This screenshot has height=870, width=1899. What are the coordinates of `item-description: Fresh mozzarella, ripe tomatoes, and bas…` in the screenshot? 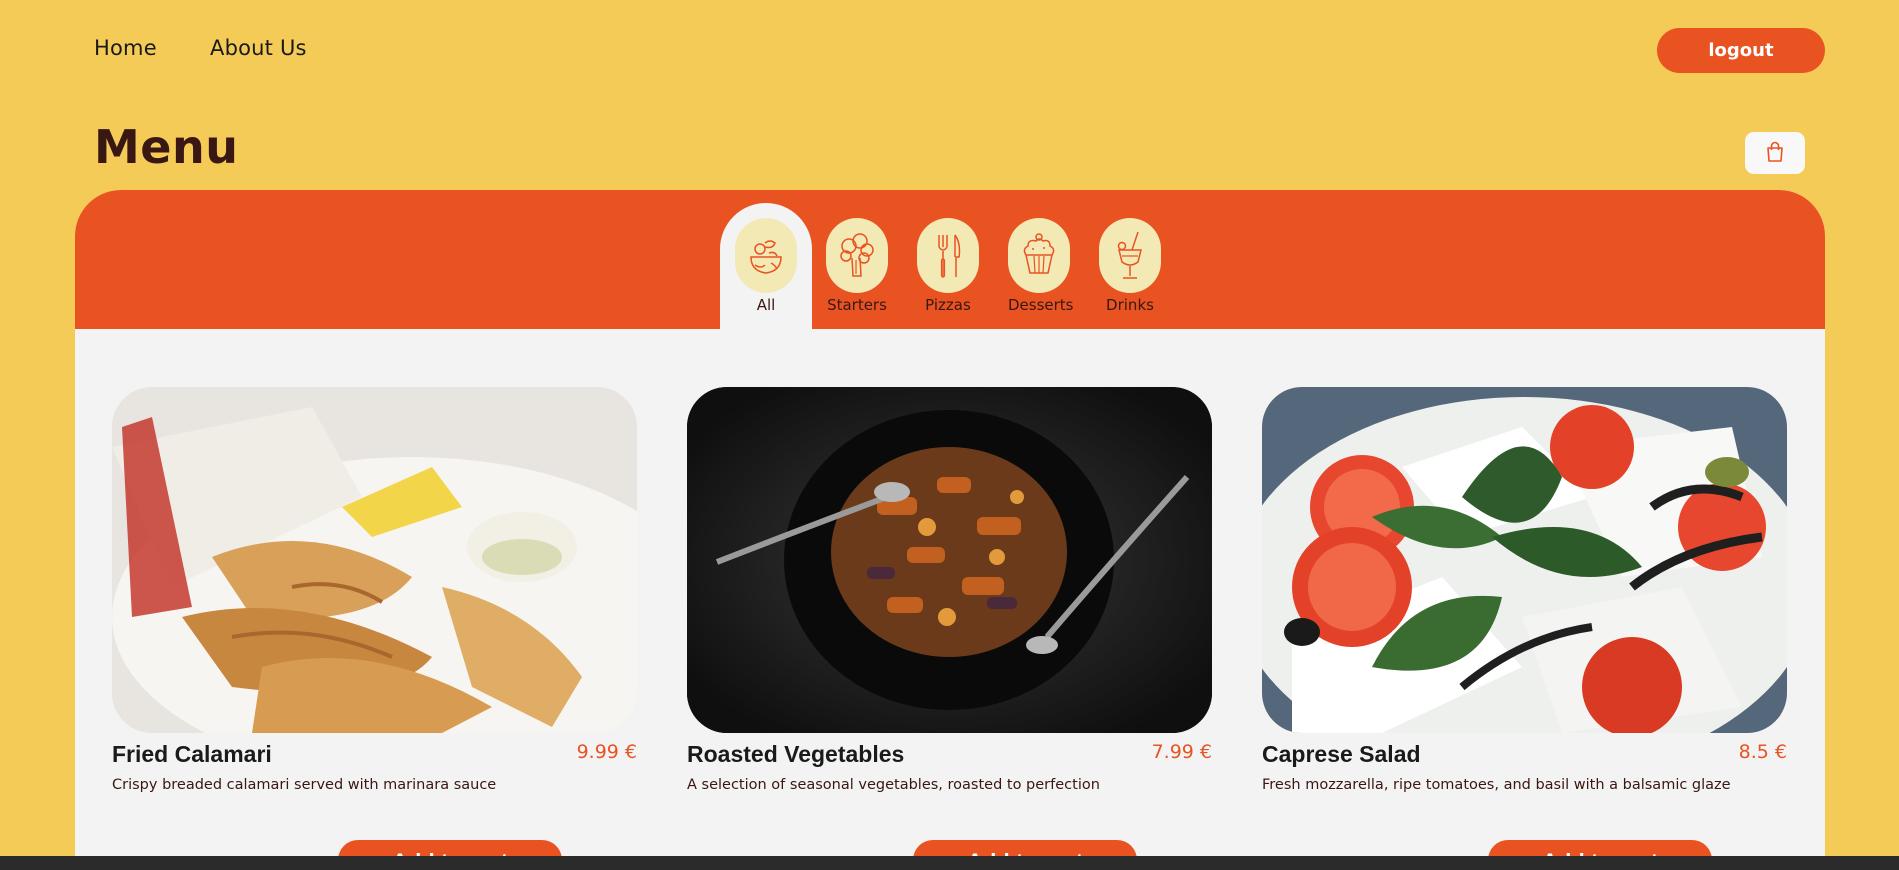 It's located at (1496, 785).